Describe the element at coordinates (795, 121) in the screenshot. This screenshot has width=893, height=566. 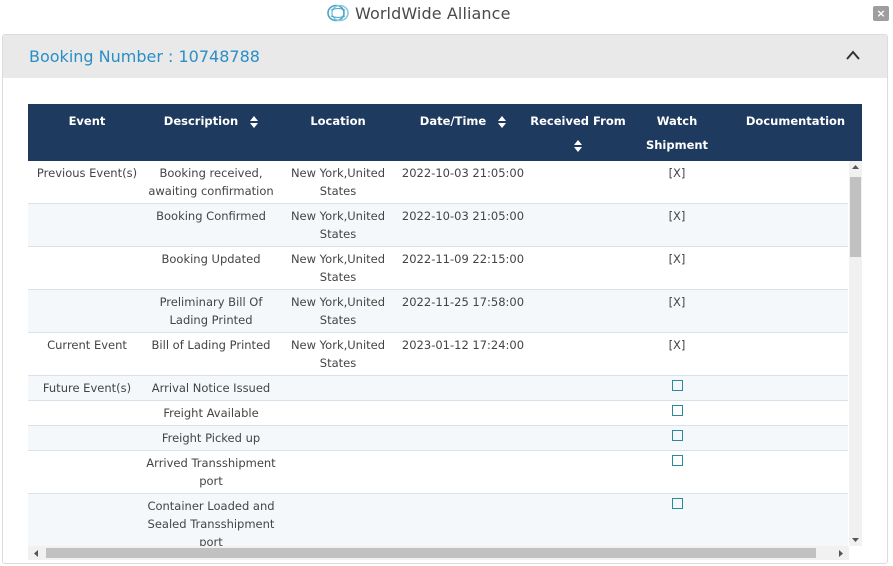
I see `header-documentation: Documentation` at that location.